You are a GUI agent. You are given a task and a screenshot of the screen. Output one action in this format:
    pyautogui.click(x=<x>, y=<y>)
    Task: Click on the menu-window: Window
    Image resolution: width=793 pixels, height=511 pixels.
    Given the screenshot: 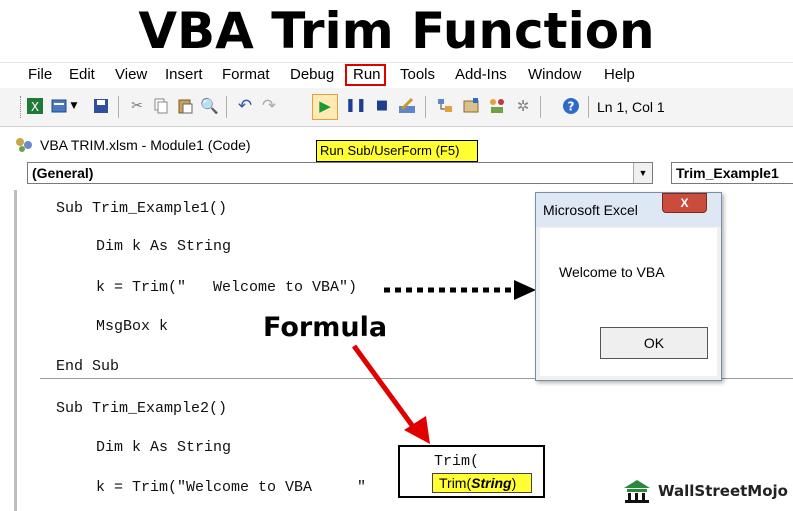 What is the action you would take?
    pyautogui.click(x=554, y=75)
    